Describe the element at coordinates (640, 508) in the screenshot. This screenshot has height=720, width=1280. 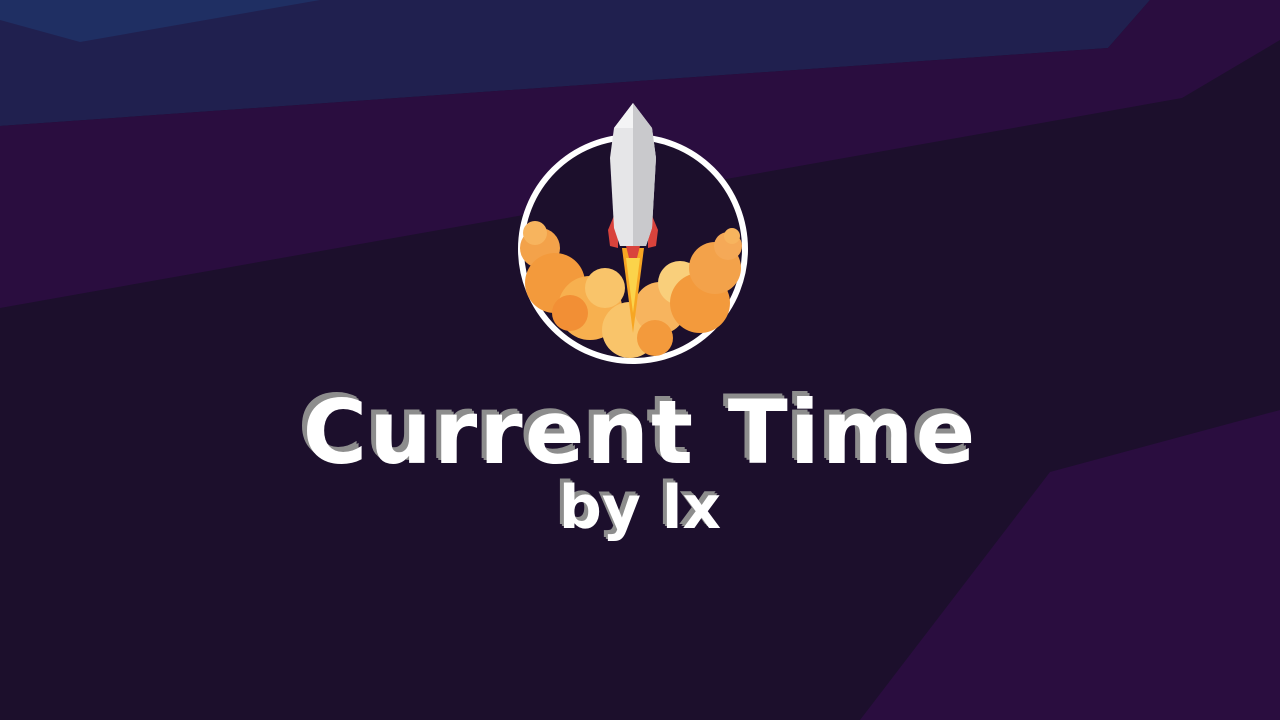
I see `app-author: by lx` at that location.